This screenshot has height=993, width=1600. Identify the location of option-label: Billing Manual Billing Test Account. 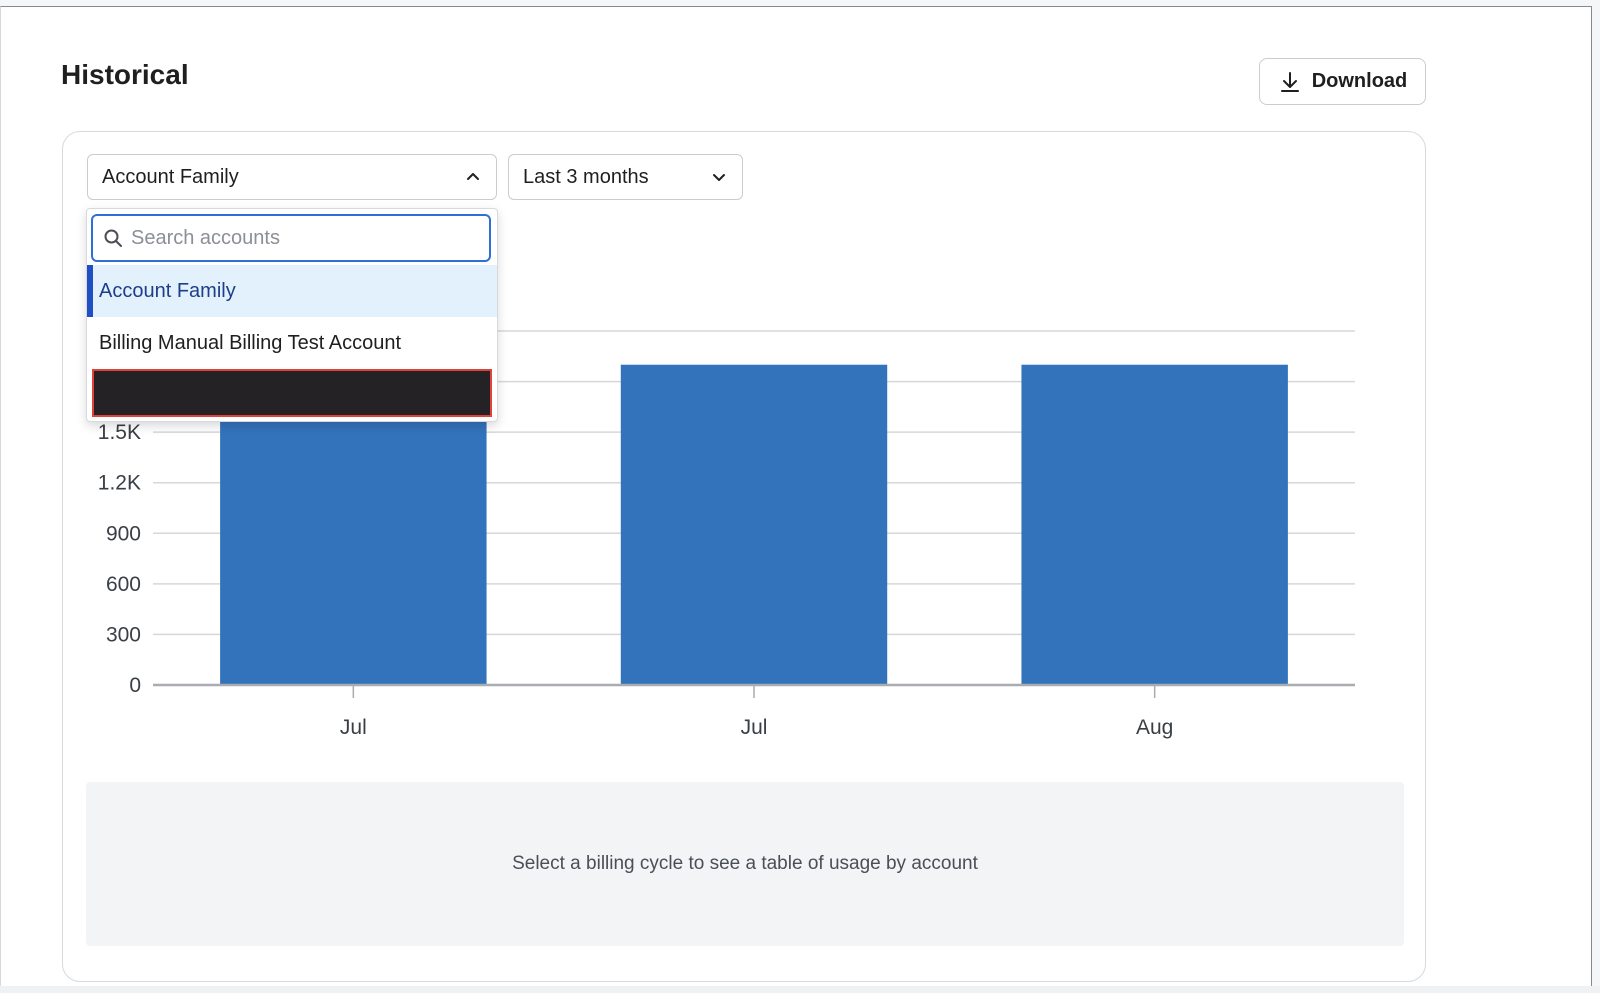
(250, 342).